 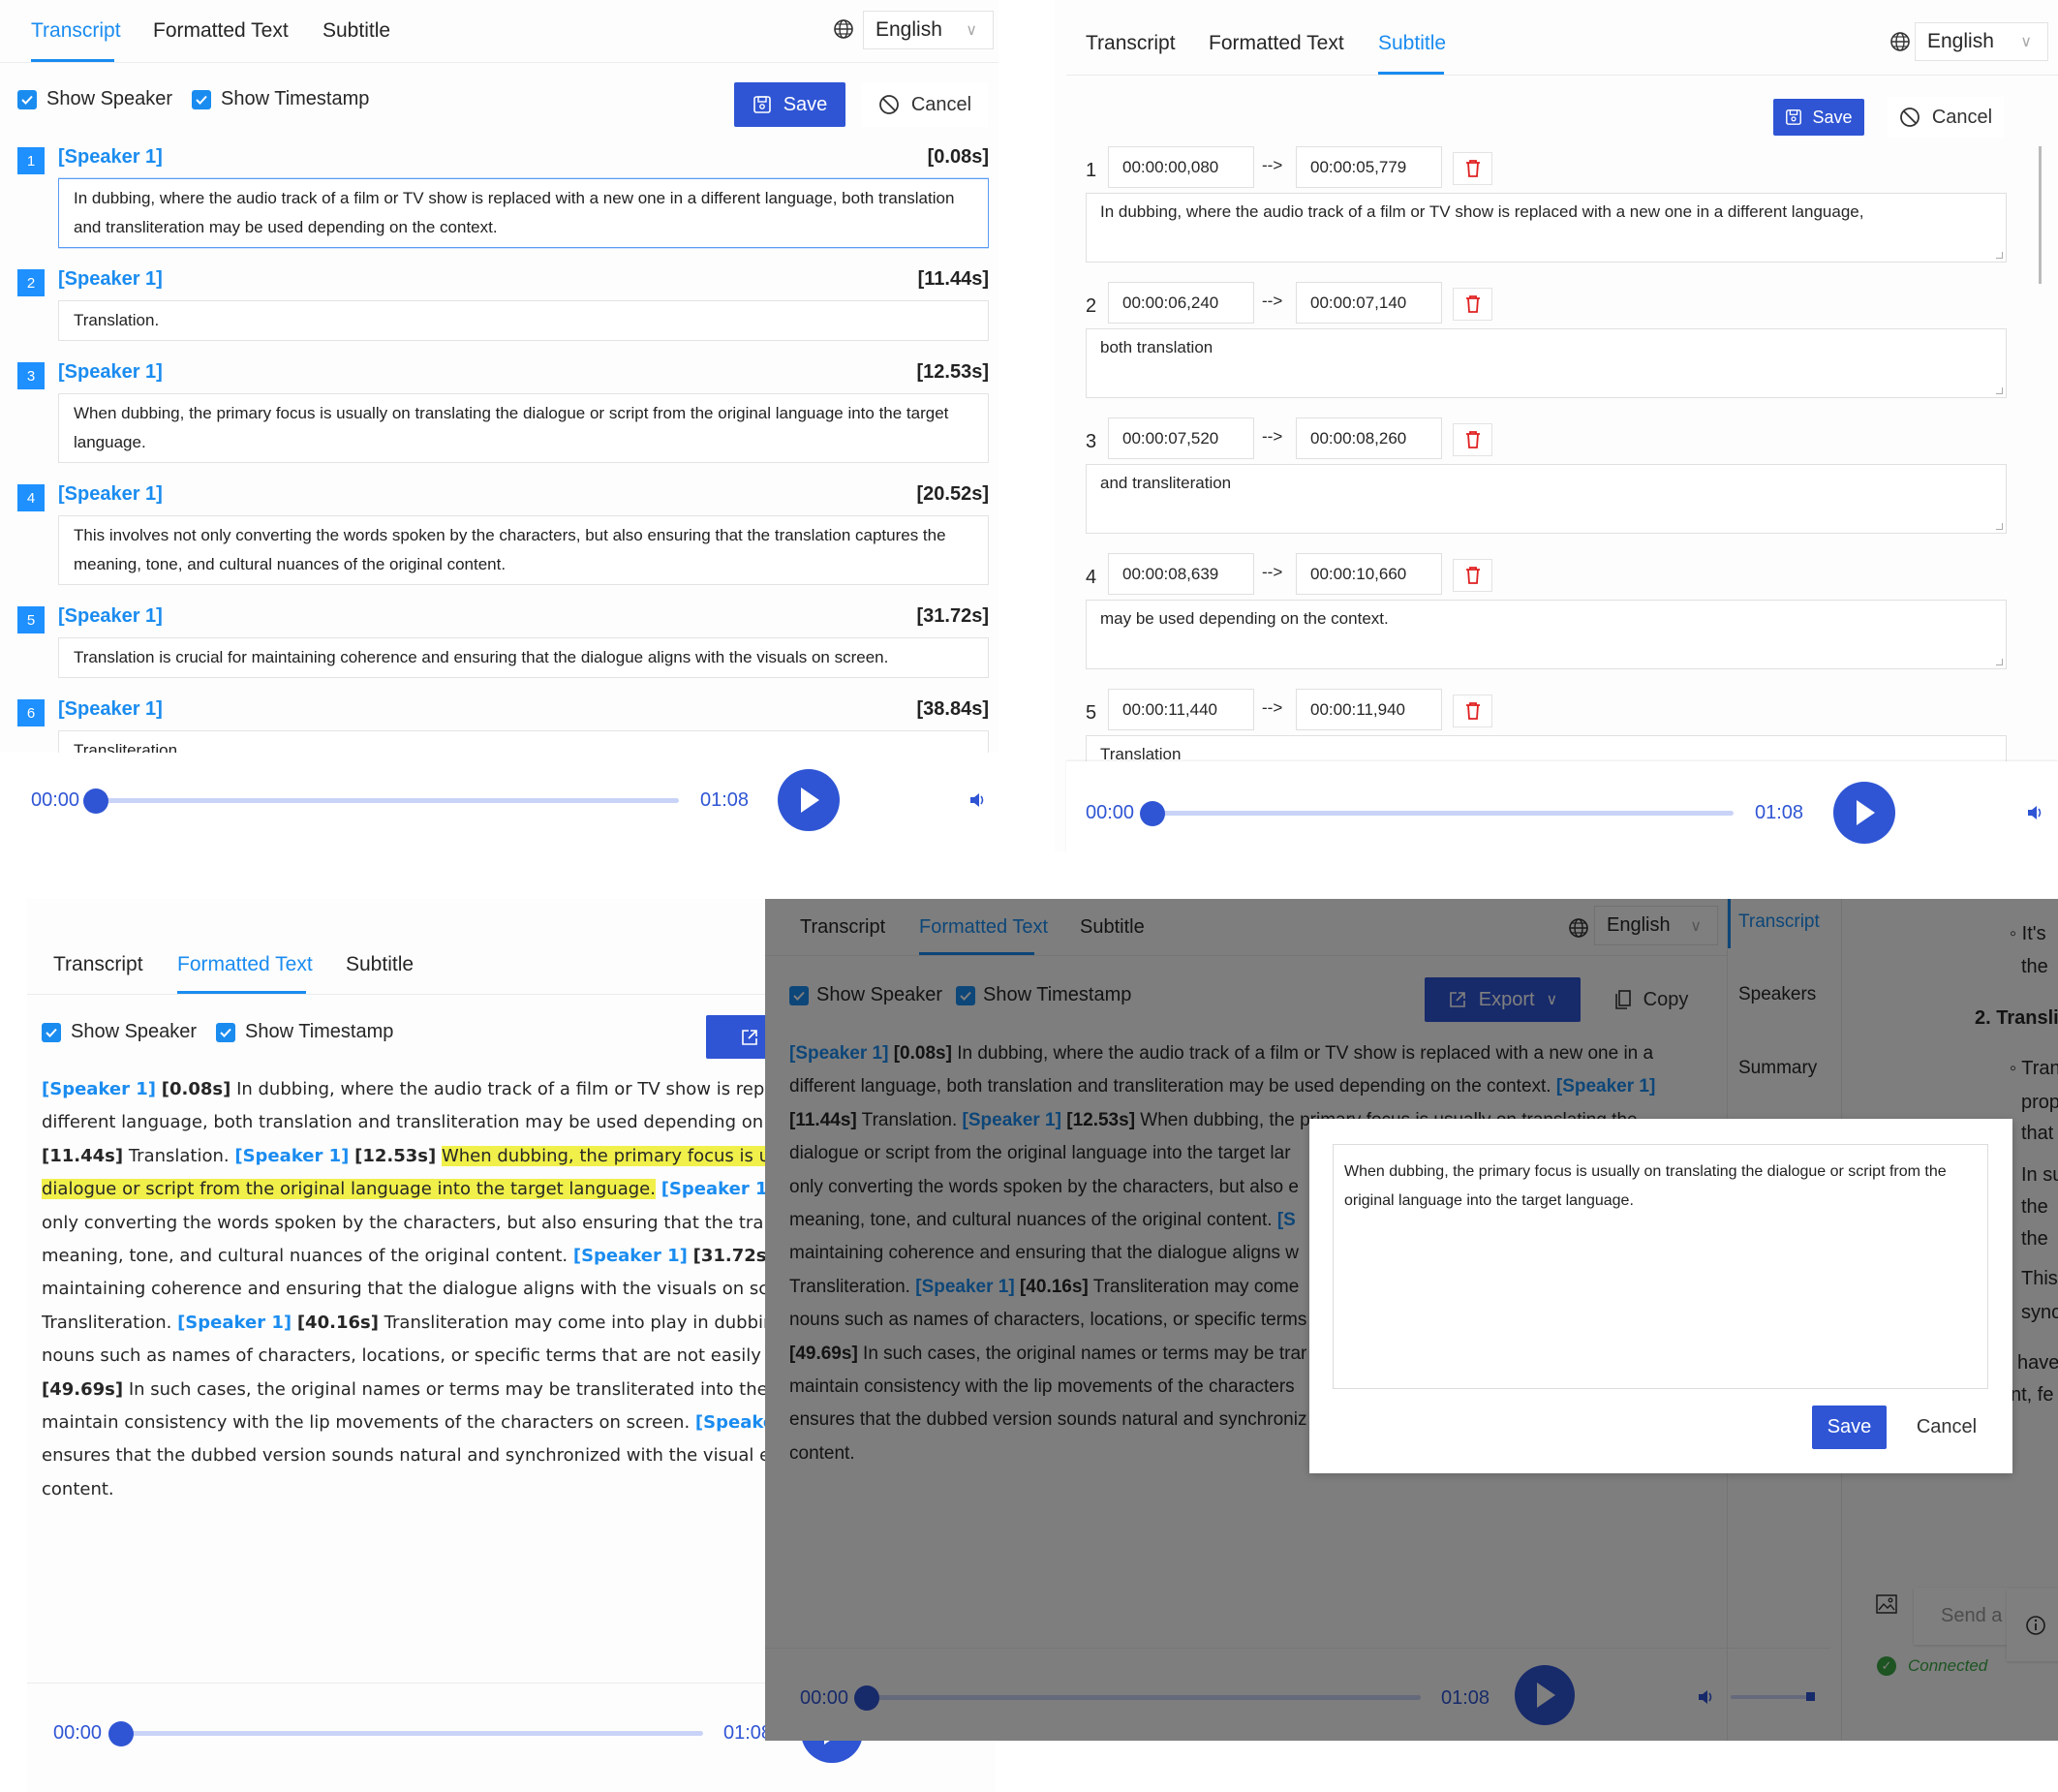 What do you see at coordinates (1546, 634) in the screenshot?
I see `cue-text-input: may be used depending on the context.` at bounding box center [1546, 634].